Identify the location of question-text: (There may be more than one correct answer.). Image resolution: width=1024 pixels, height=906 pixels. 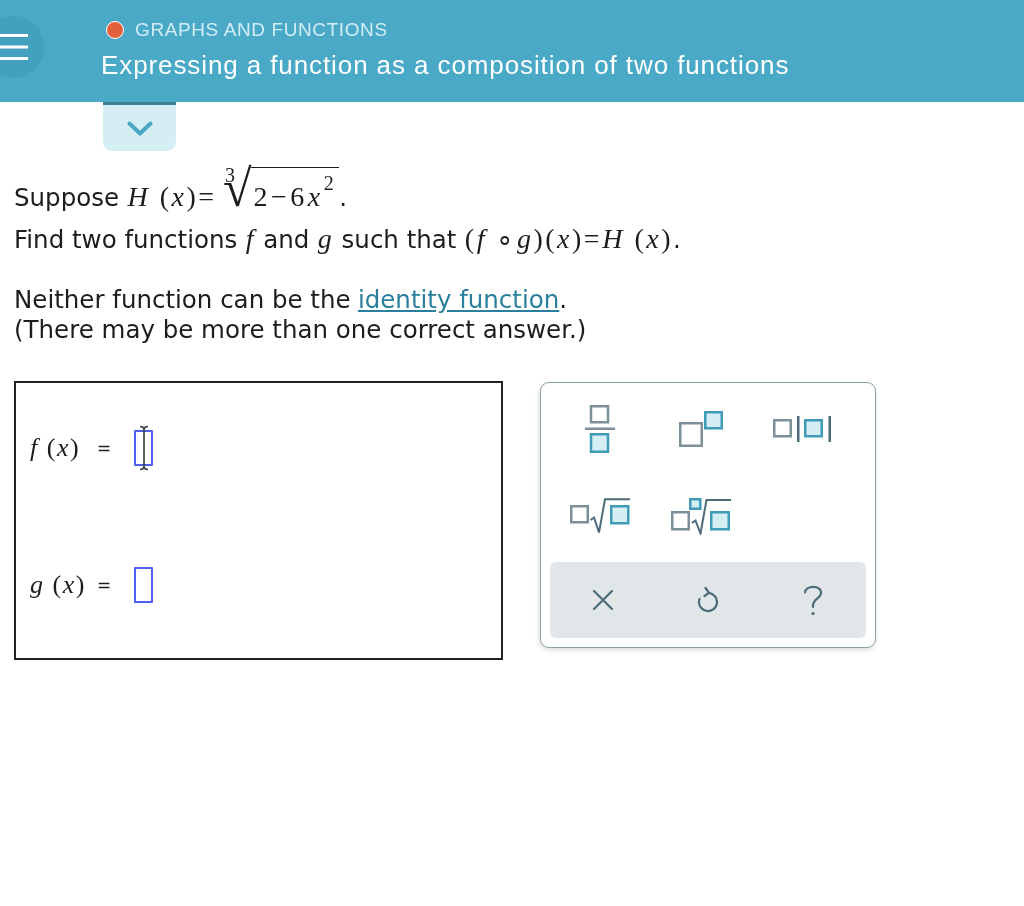
(301, 329).